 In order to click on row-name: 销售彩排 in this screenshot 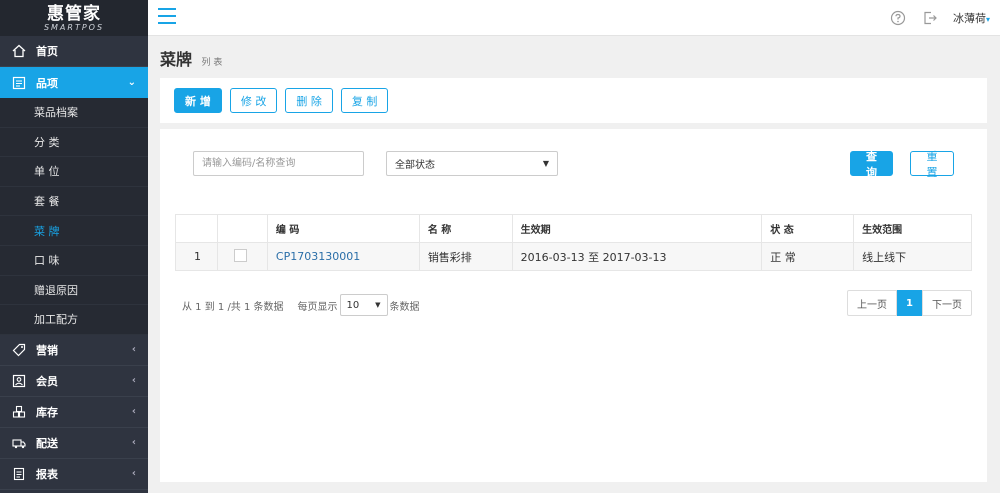, I will do `click(465, 256)`.